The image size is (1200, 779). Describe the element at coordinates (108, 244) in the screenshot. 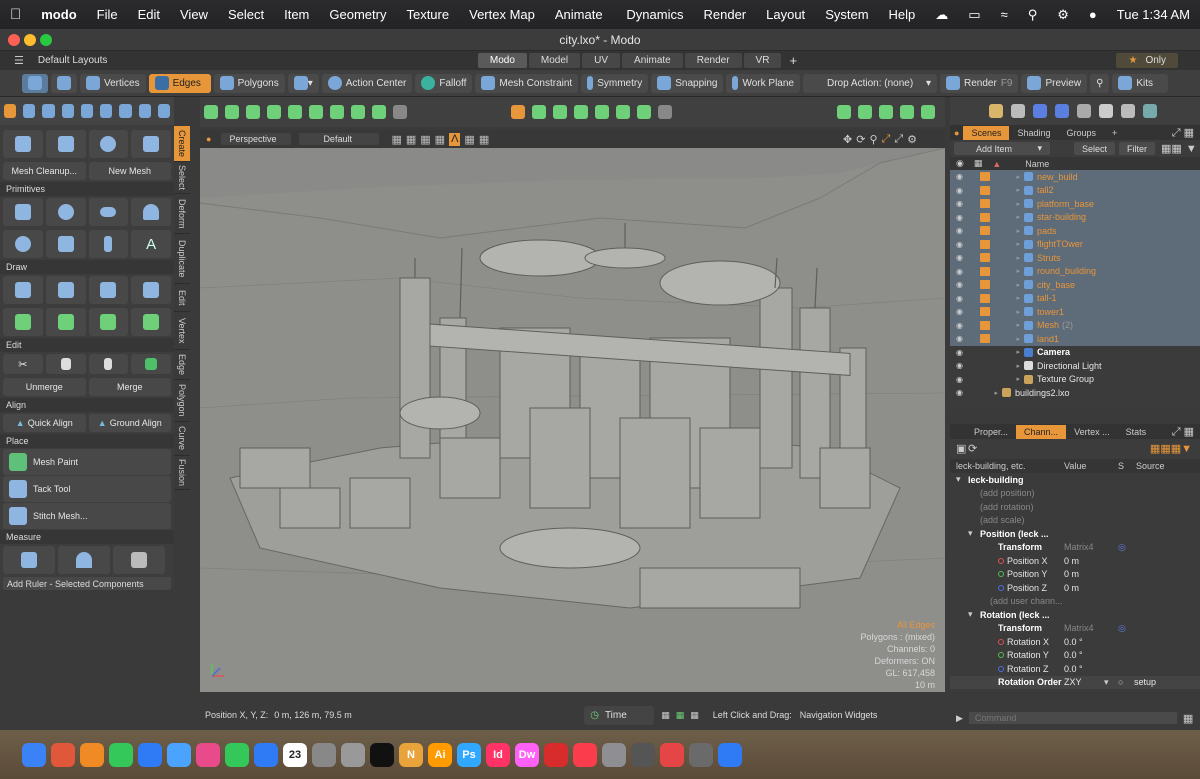

I see `tube-tool` at that location.